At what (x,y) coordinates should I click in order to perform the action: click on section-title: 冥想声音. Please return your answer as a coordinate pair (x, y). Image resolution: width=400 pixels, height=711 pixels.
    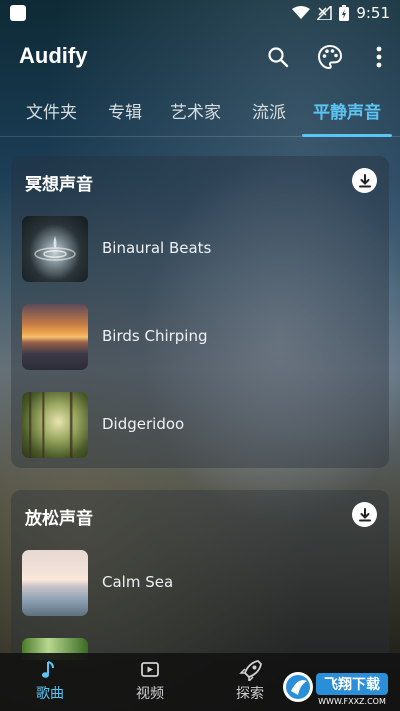
    Looking at the image, I should click on (59, 185).